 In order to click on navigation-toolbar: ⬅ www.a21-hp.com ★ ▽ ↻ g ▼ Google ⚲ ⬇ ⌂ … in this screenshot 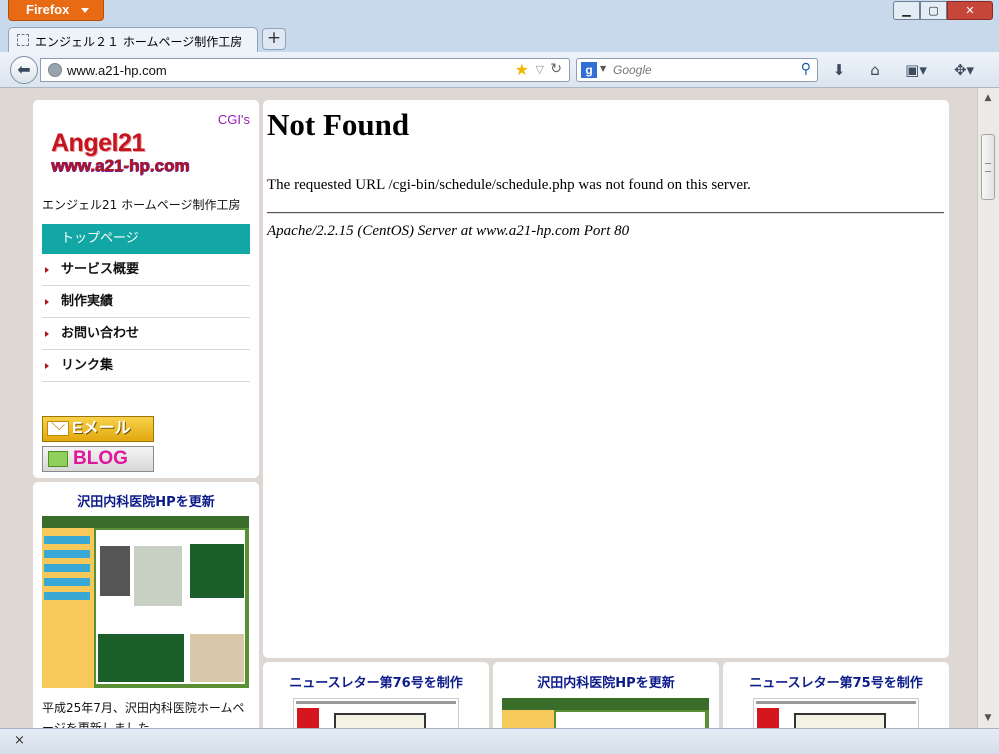, I will do `click(499, 70)`.